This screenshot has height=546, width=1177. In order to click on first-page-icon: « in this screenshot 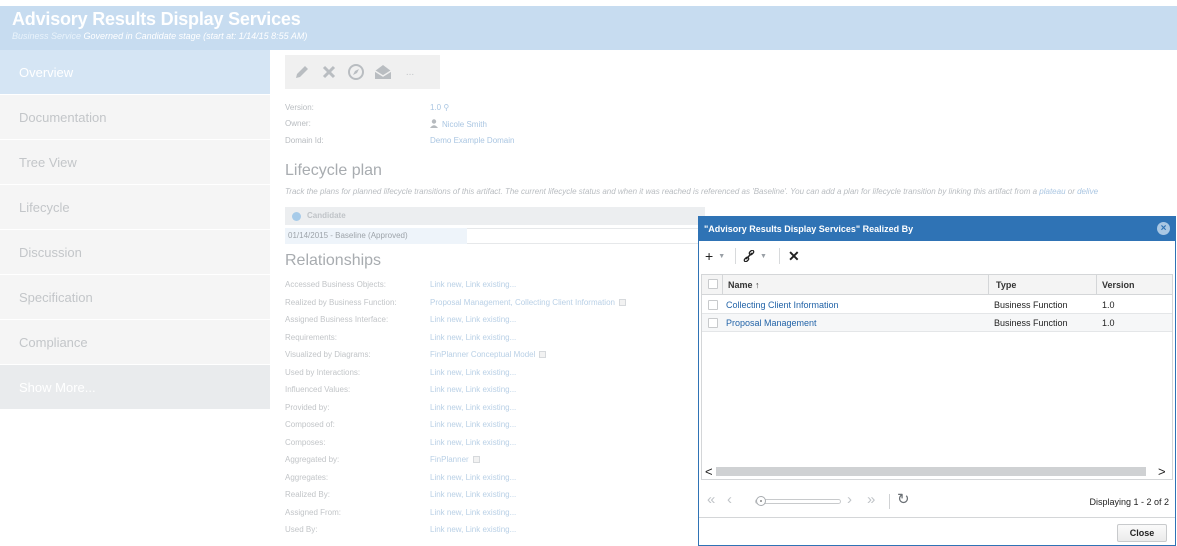, I will do `click(711, 500)`.